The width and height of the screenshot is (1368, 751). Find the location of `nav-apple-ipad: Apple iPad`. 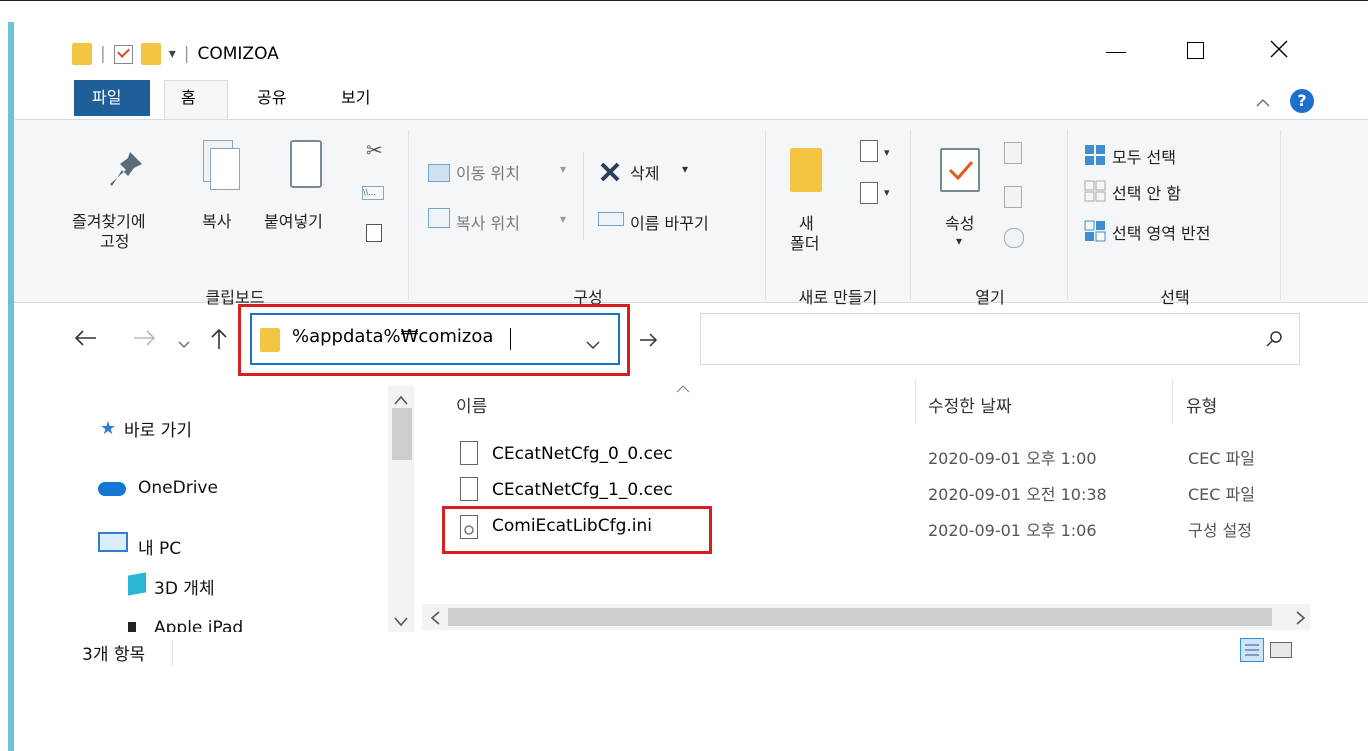

nav-apple-ipad: Apple iPad is located at coordinates (198, 625).